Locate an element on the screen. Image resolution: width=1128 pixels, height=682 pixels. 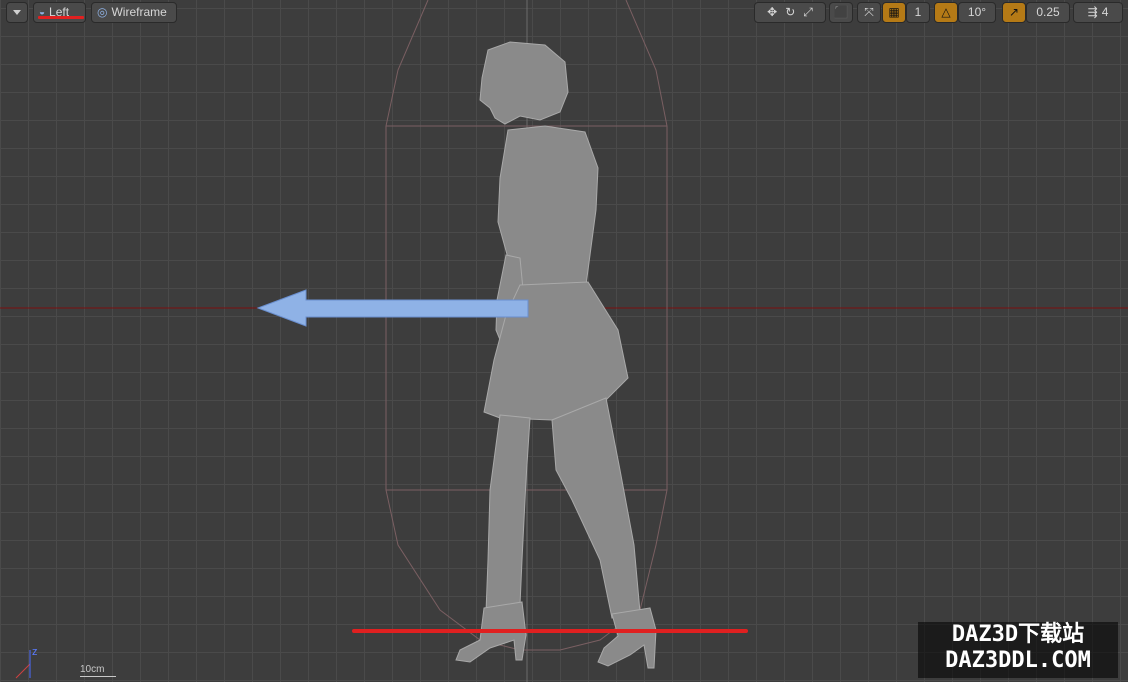
cube-icon: ⬛ is located at coordinates (841, 12).